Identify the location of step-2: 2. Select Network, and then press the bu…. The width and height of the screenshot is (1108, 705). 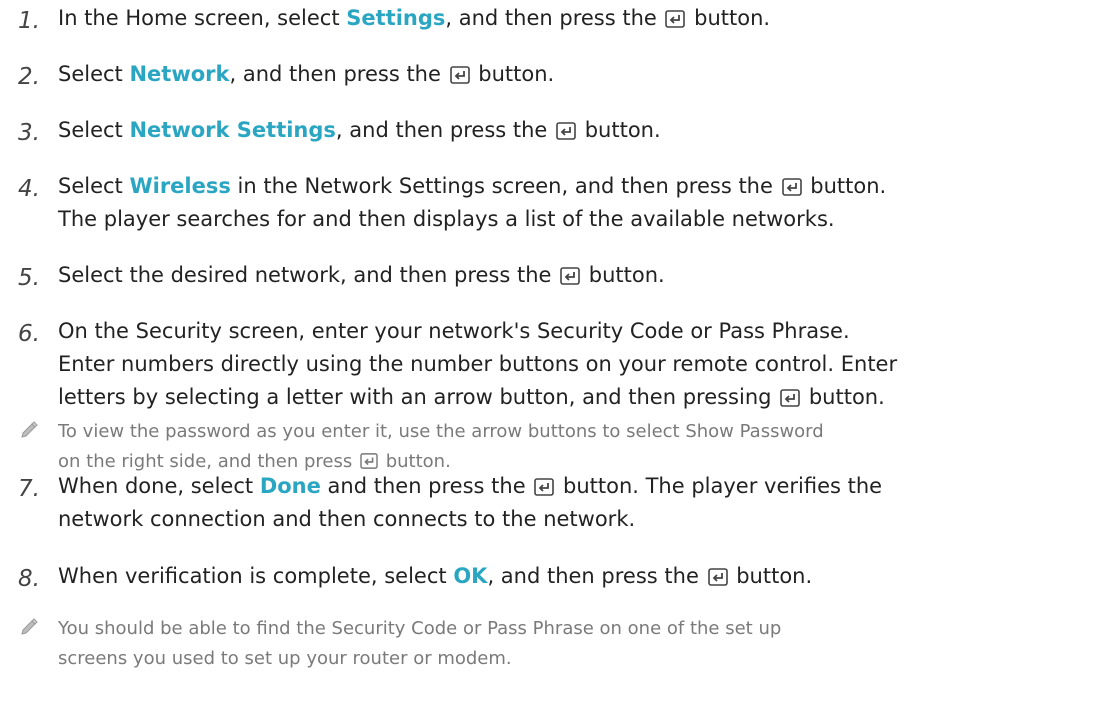
(551, 74).